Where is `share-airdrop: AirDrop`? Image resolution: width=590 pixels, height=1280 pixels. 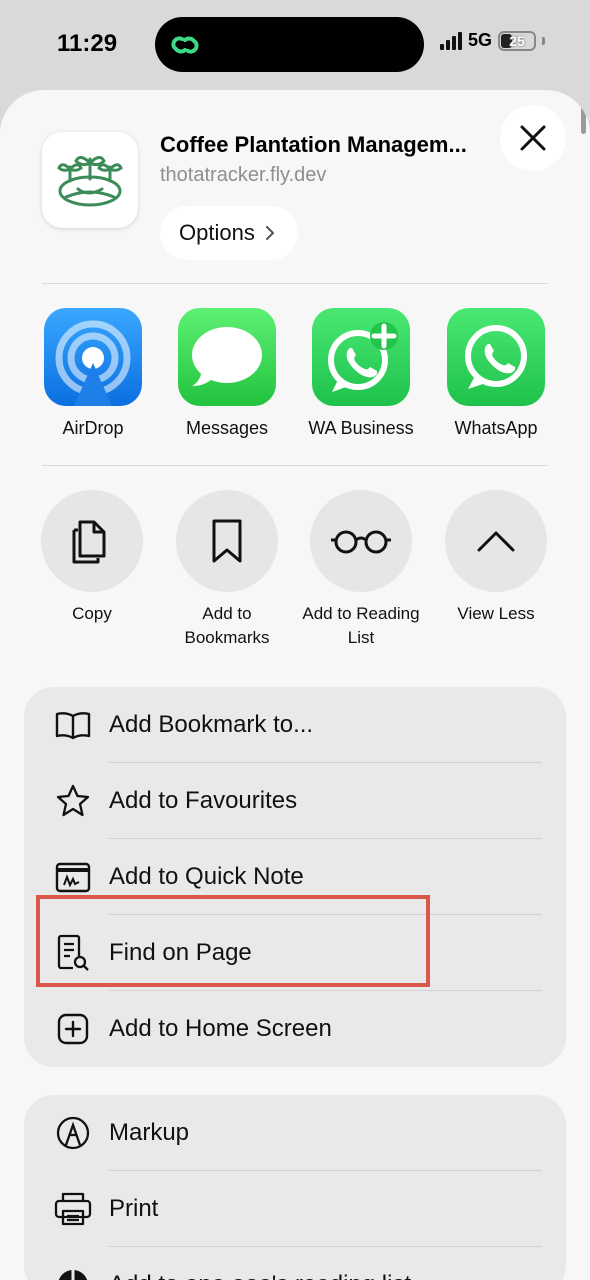 share-airdrop: AirDrop is located at coordinates (93, 373).